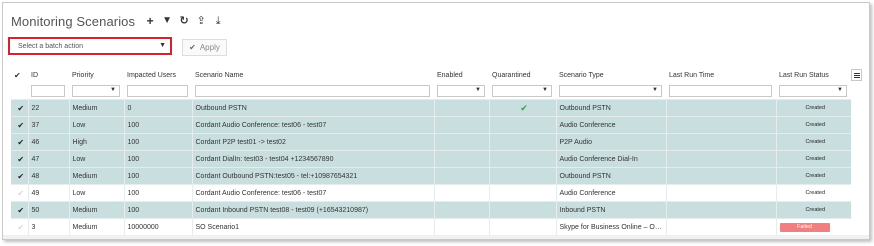 The width and height of the screenshot is (874, 246). What do you see at coordinates (48, 125) in the screenshot?
I see `cell-id: 37` at bounding box center [48, 125].